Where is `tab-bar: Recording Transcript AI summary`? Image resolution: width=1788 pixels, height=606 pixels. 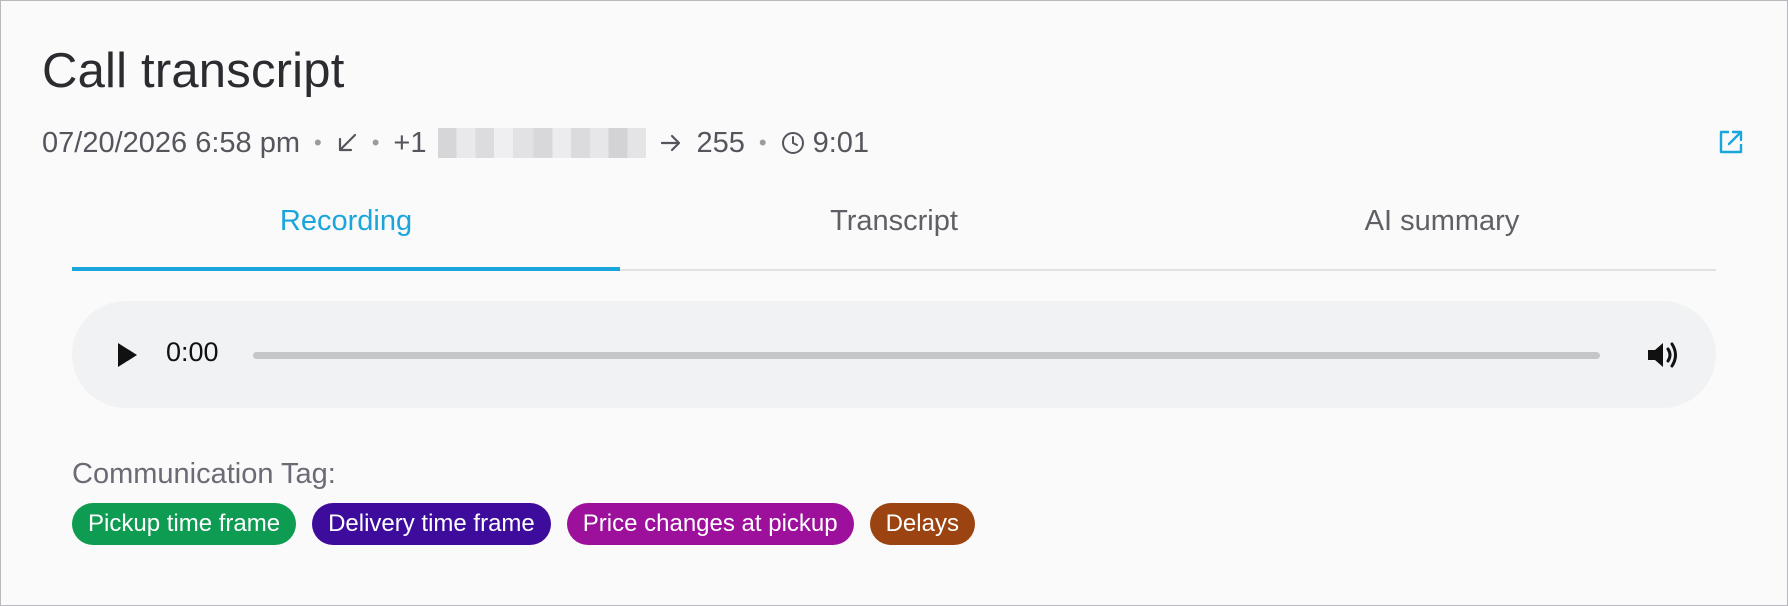 tab-bar: Recording Transcript AI summary is located at coordinates (894, 230).